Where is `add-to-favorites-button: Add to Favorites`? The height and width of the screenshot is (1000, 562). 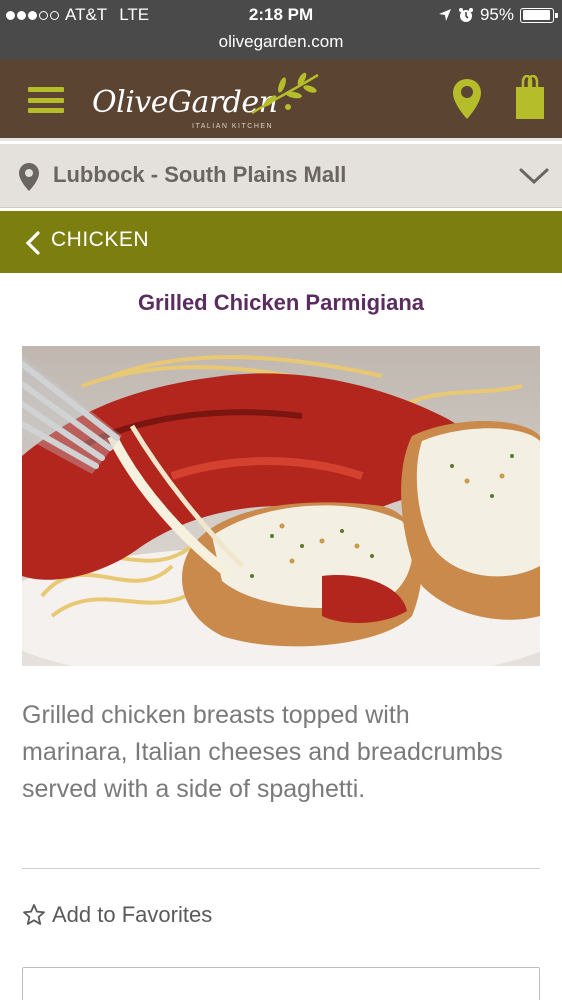 add-to-favorites-button: Add to Favorites is located at coordinates (117, 915).